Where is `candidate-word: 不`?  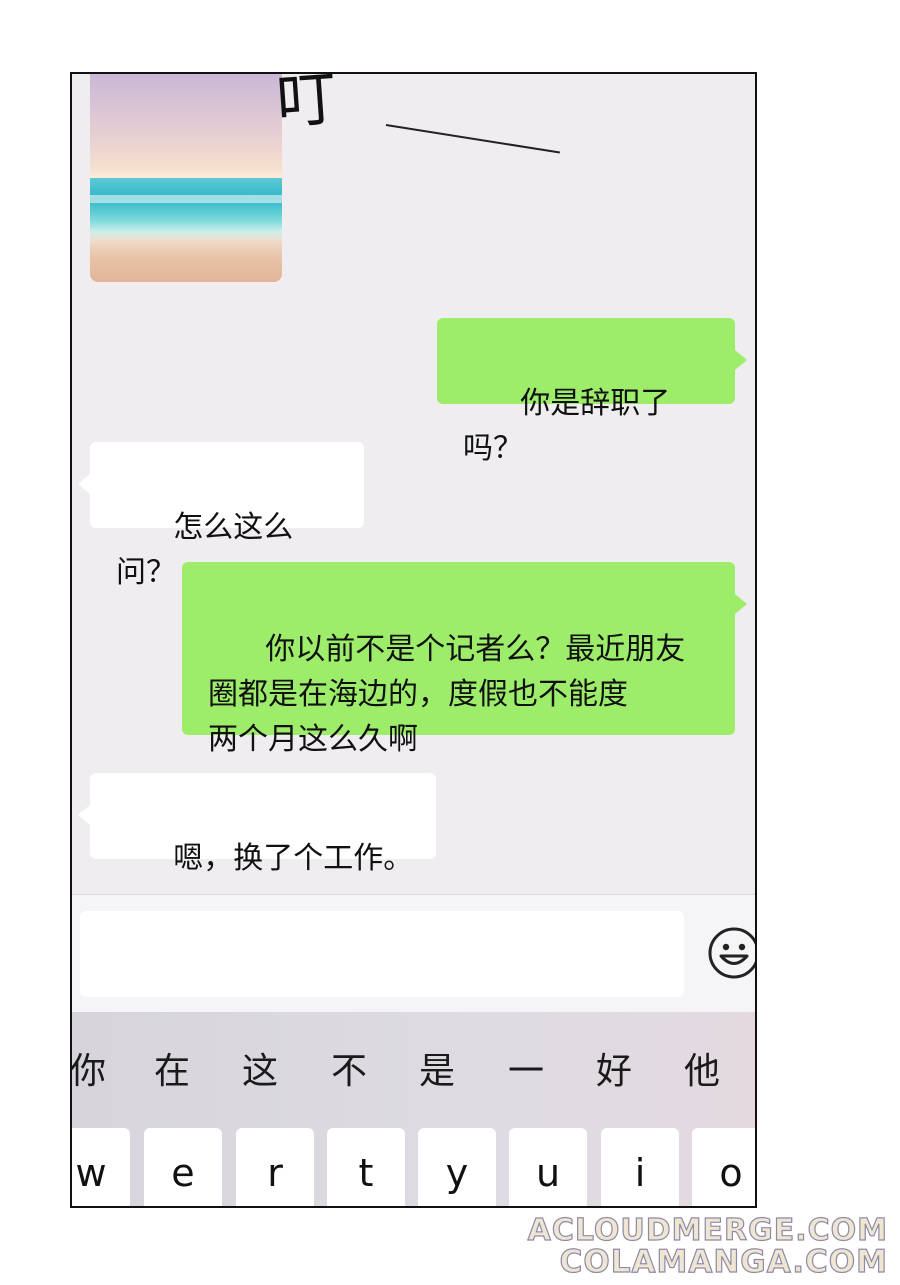
candidate-word: 不 is located at coordinates (349, 1068).